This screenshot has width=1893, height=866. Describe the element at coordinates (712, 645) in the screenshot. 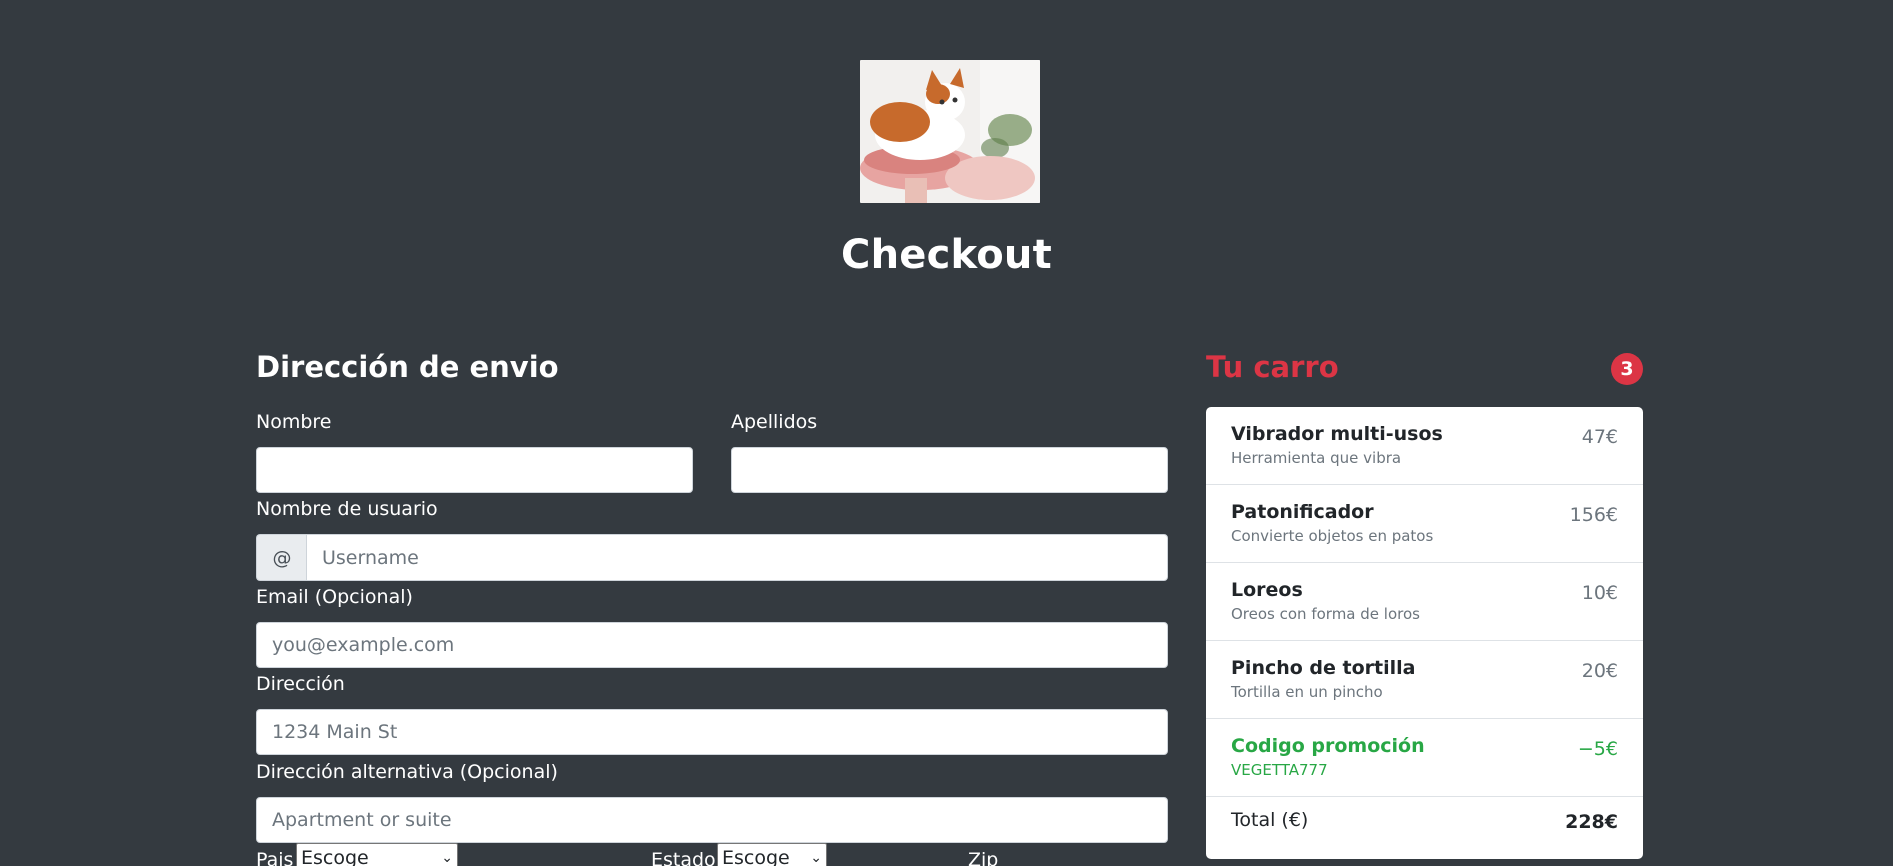

I see `email-input` at that location.